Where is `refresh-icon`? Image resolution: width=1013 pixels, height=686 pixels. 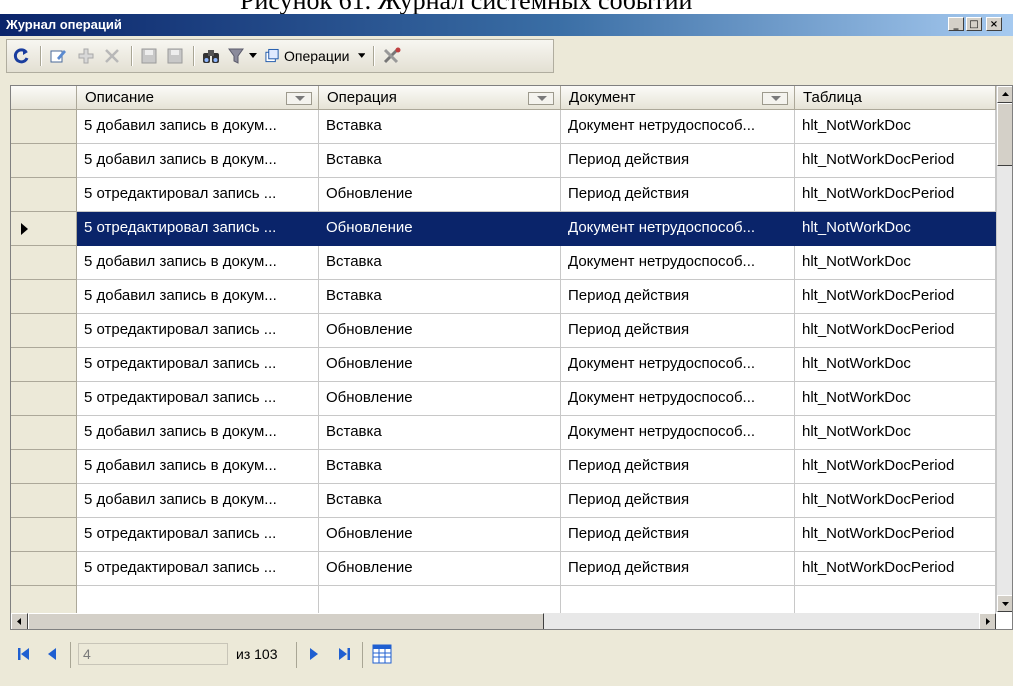
refresh-icon is located at coordinates (22, 56).